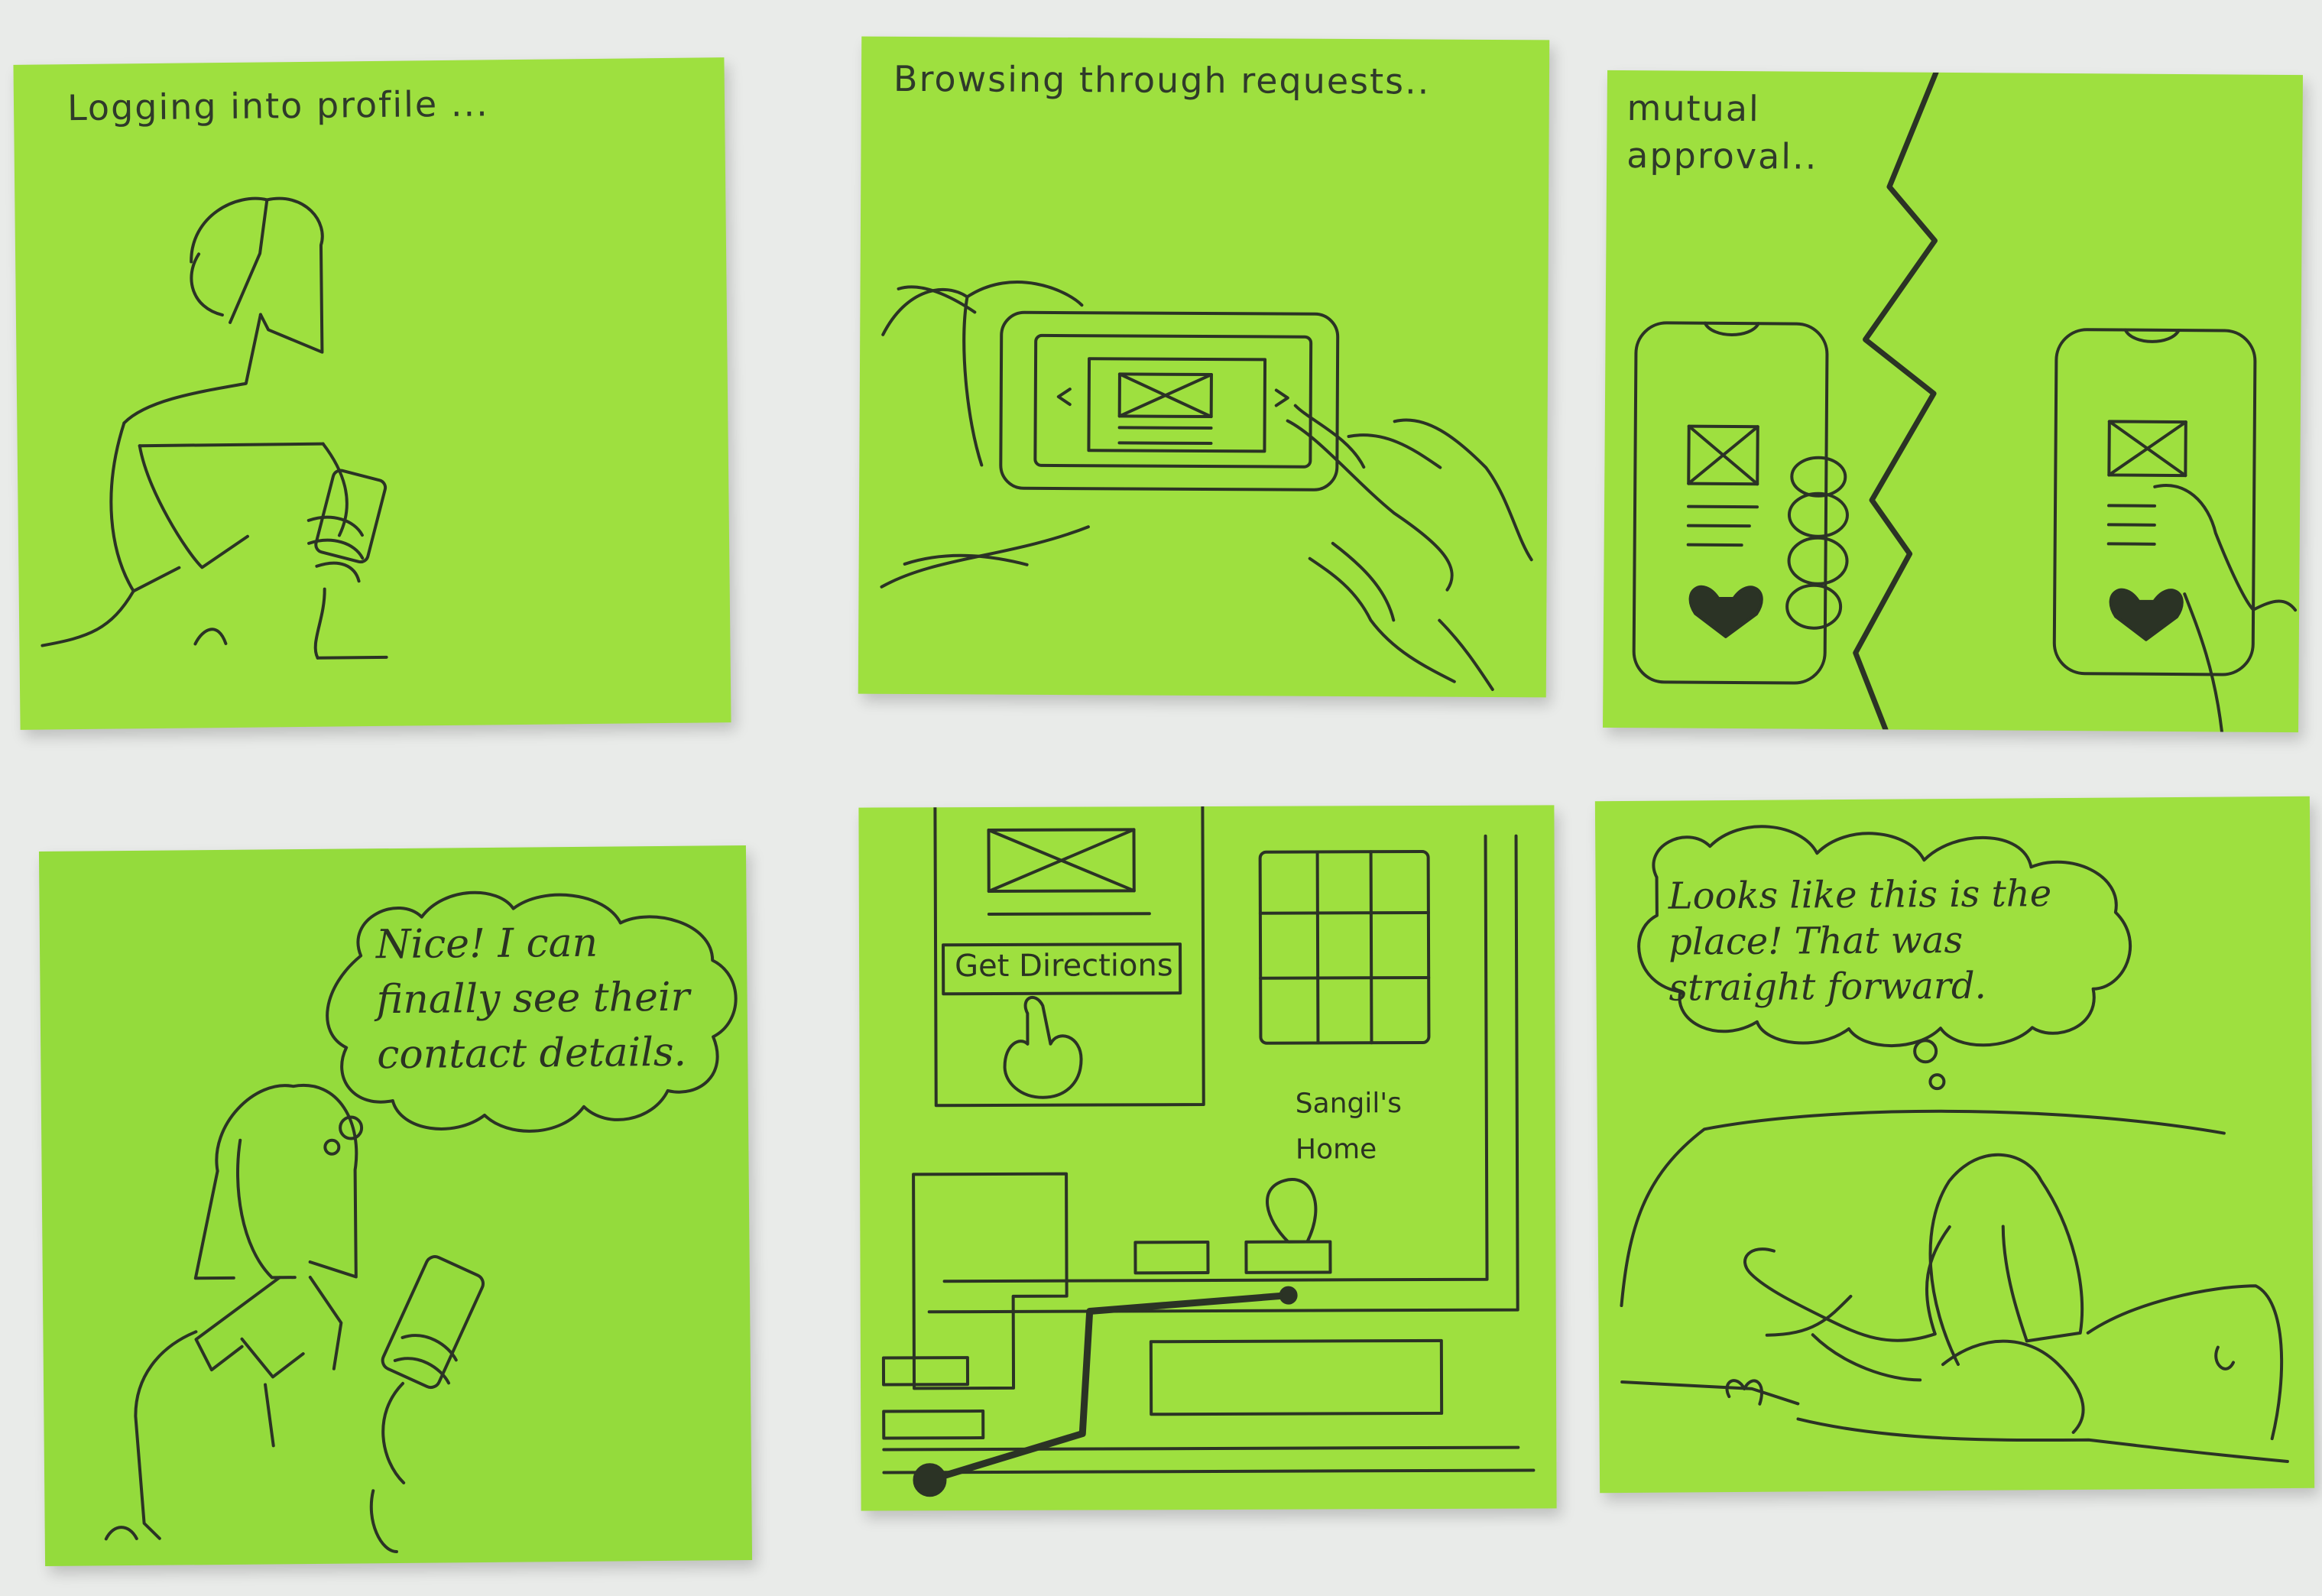  What do you see at coordinates (1206, 486) in the screenshot?
I see `hands-holding-phone-sketch` at bounding box center [1206, 486].